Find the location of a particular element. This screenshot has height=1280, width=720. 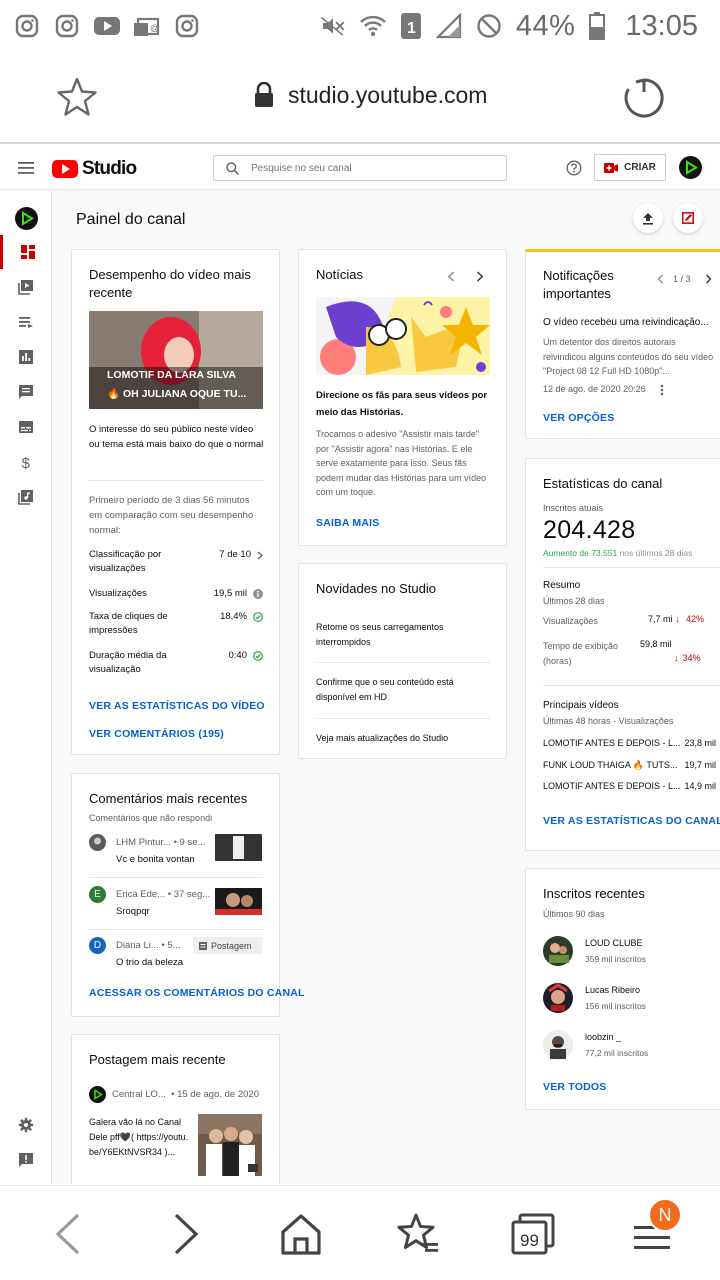

studio-news-item: Veja mais atualizações do Studio is located at coordinates (402, 738).